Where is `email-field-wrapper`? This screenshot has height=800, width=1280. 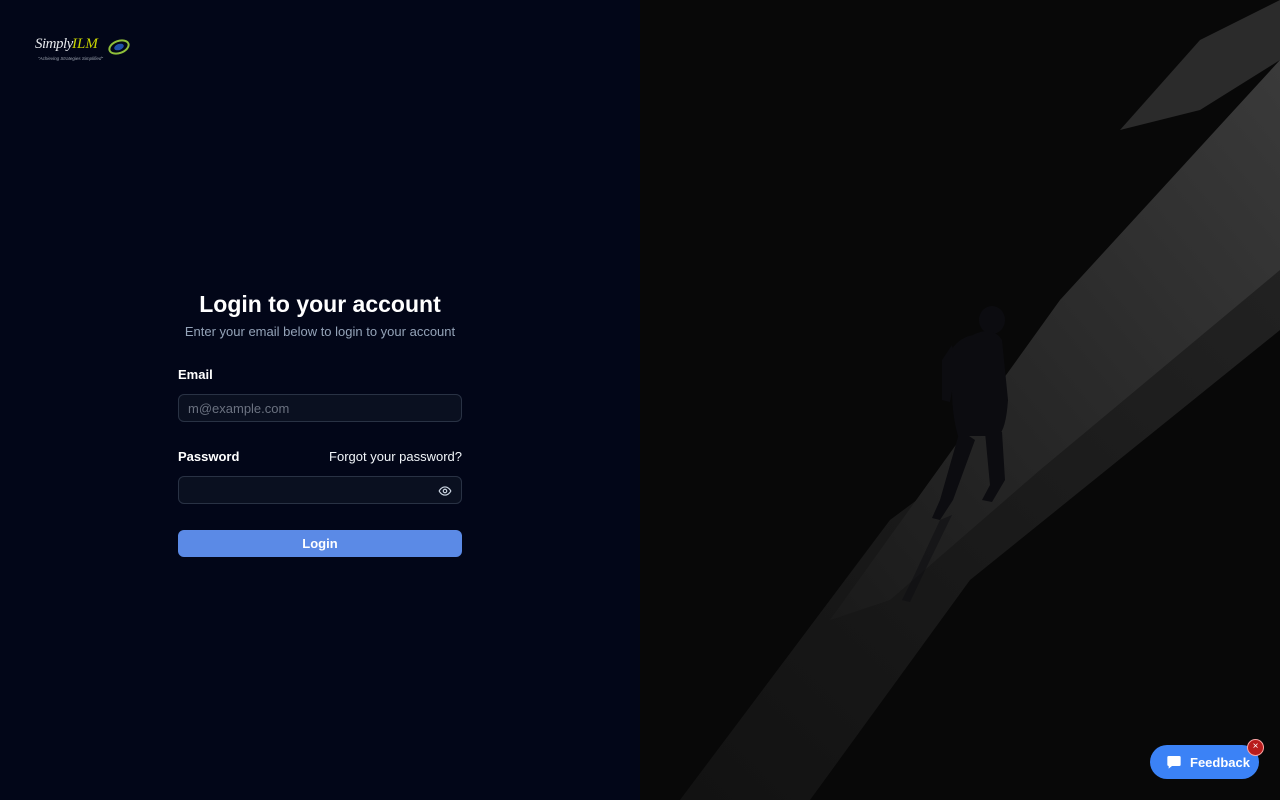
email-field-wrapper is located at coordinates (320, 408).